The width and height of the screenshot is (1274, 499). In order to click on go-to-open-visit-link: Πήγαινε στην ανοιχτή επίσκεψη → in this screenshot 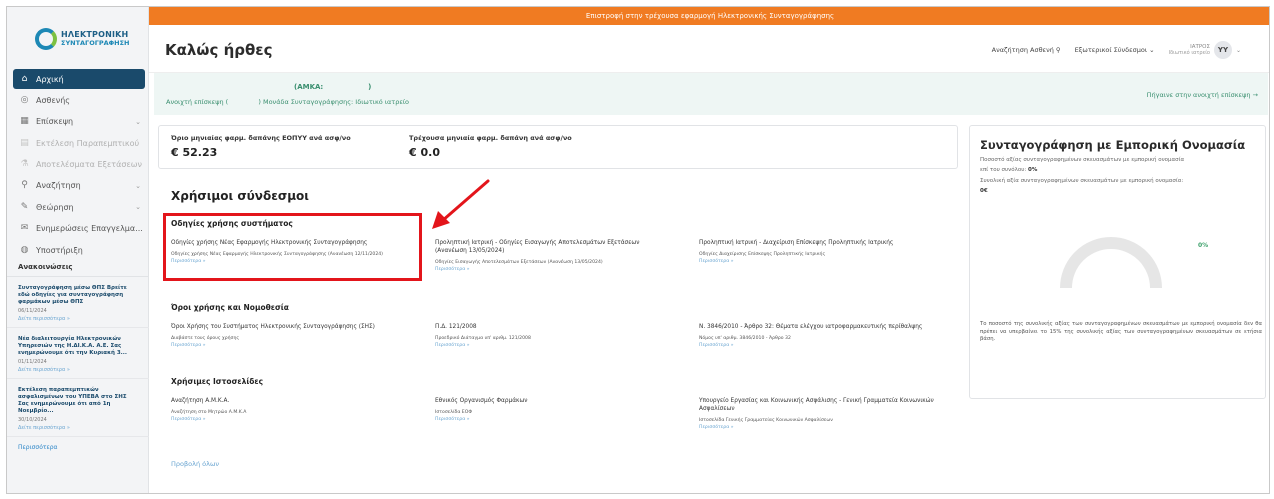, I will do `click(1202, 95)`.